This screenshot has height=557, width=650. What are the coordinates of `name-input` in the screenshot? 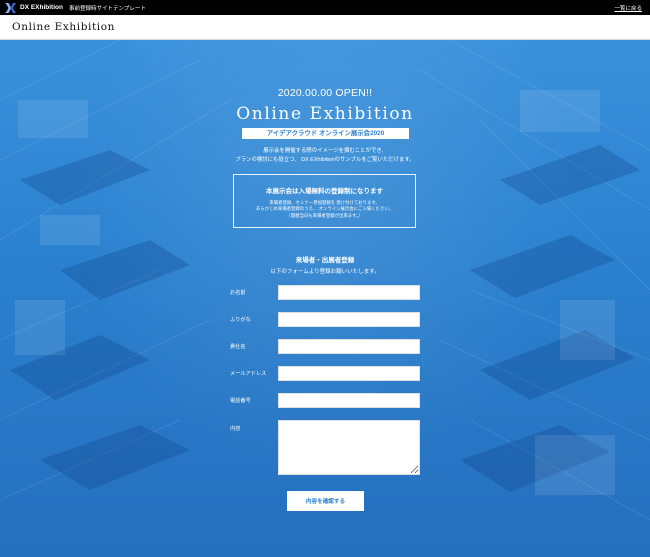 It's located at (349, 292).